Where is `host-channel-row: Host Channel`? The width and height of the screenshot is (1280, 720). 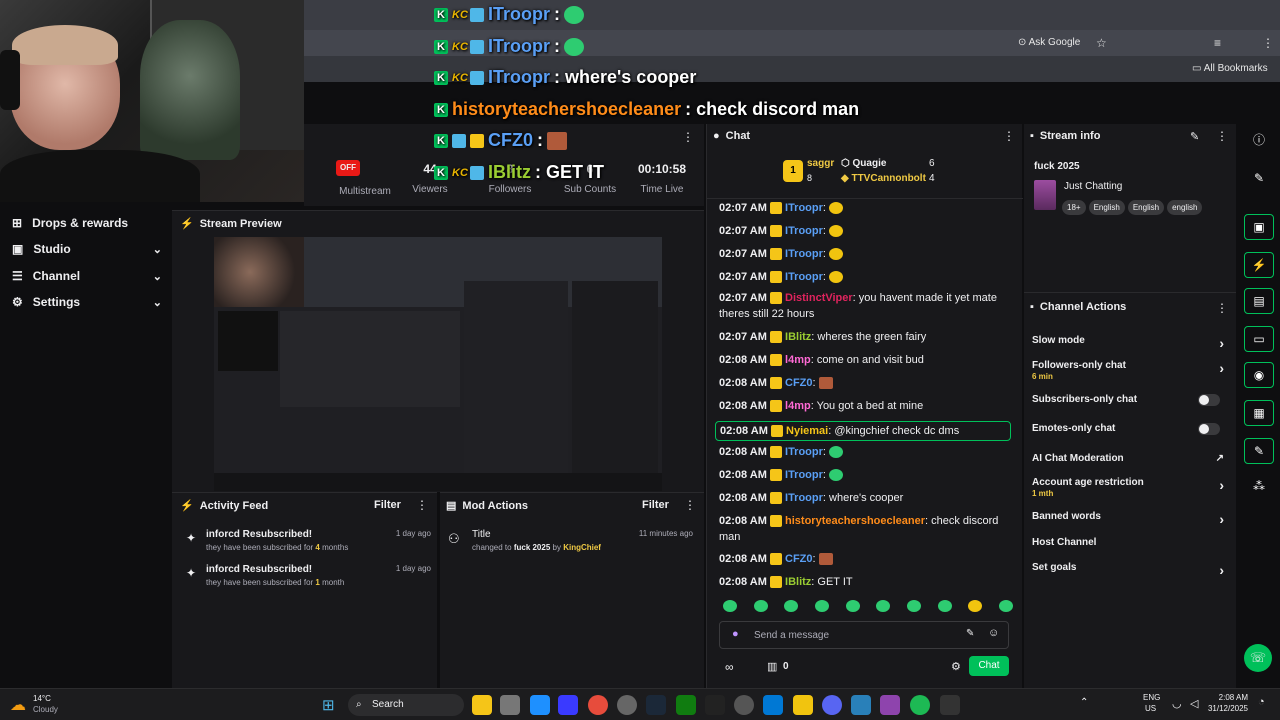
host-channel-row: Host Channel is located at coordinates (1130, 542).